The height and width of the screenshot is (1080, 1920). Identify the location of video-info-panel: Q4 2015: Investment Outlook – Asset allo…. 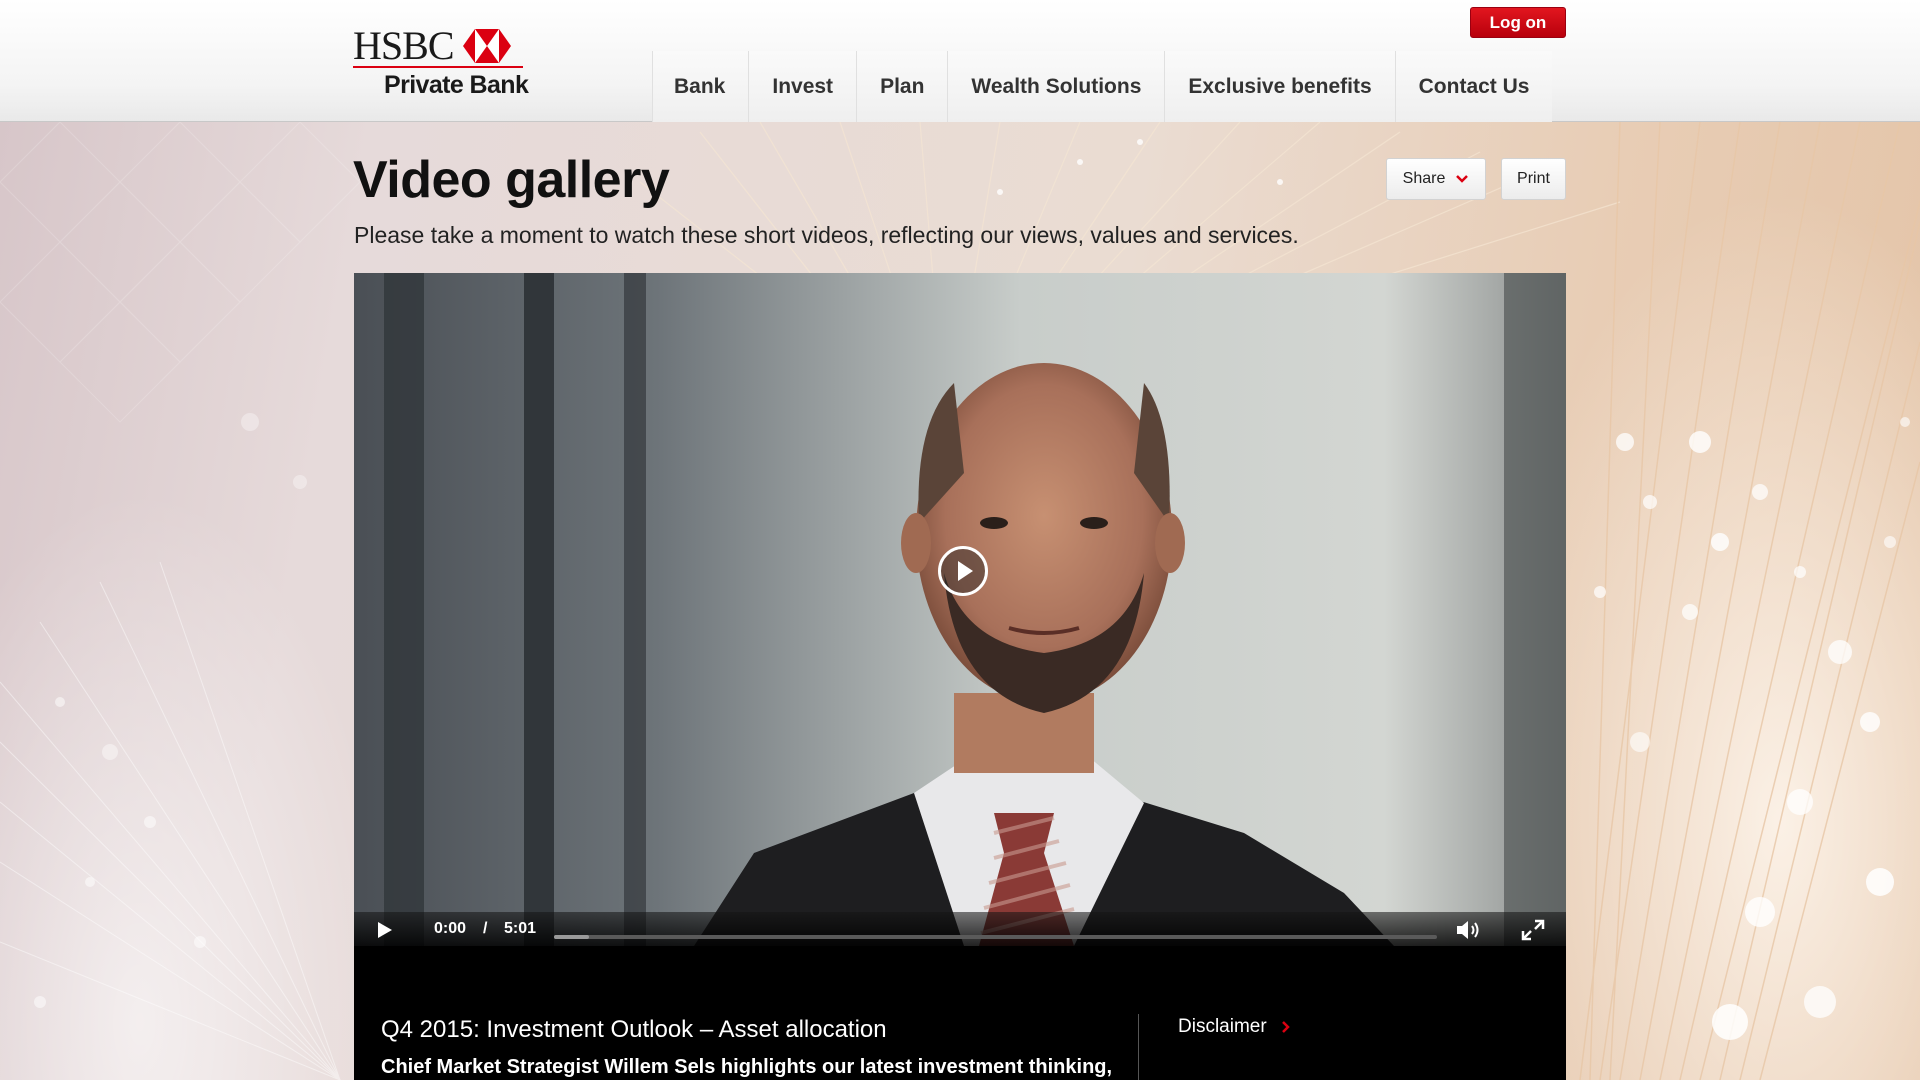
(960, 1013).